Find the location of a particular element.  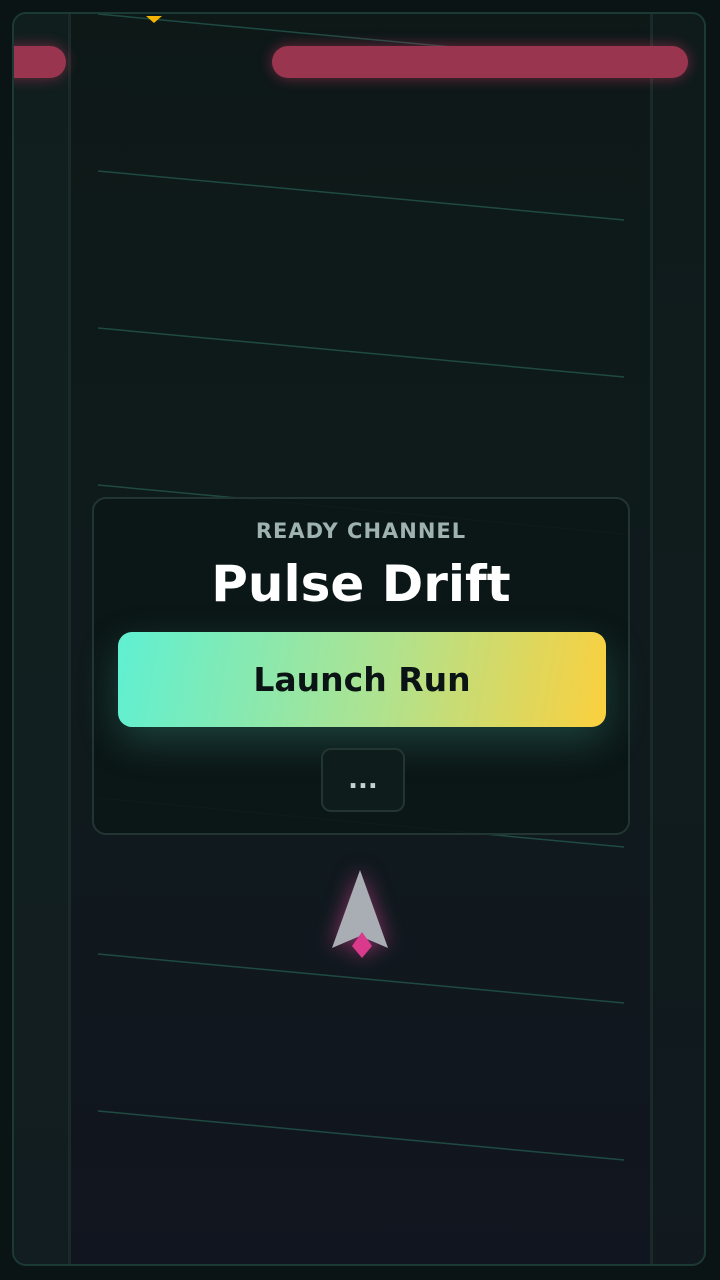

arrow-ship-icon is located at coordinates (360, 914).